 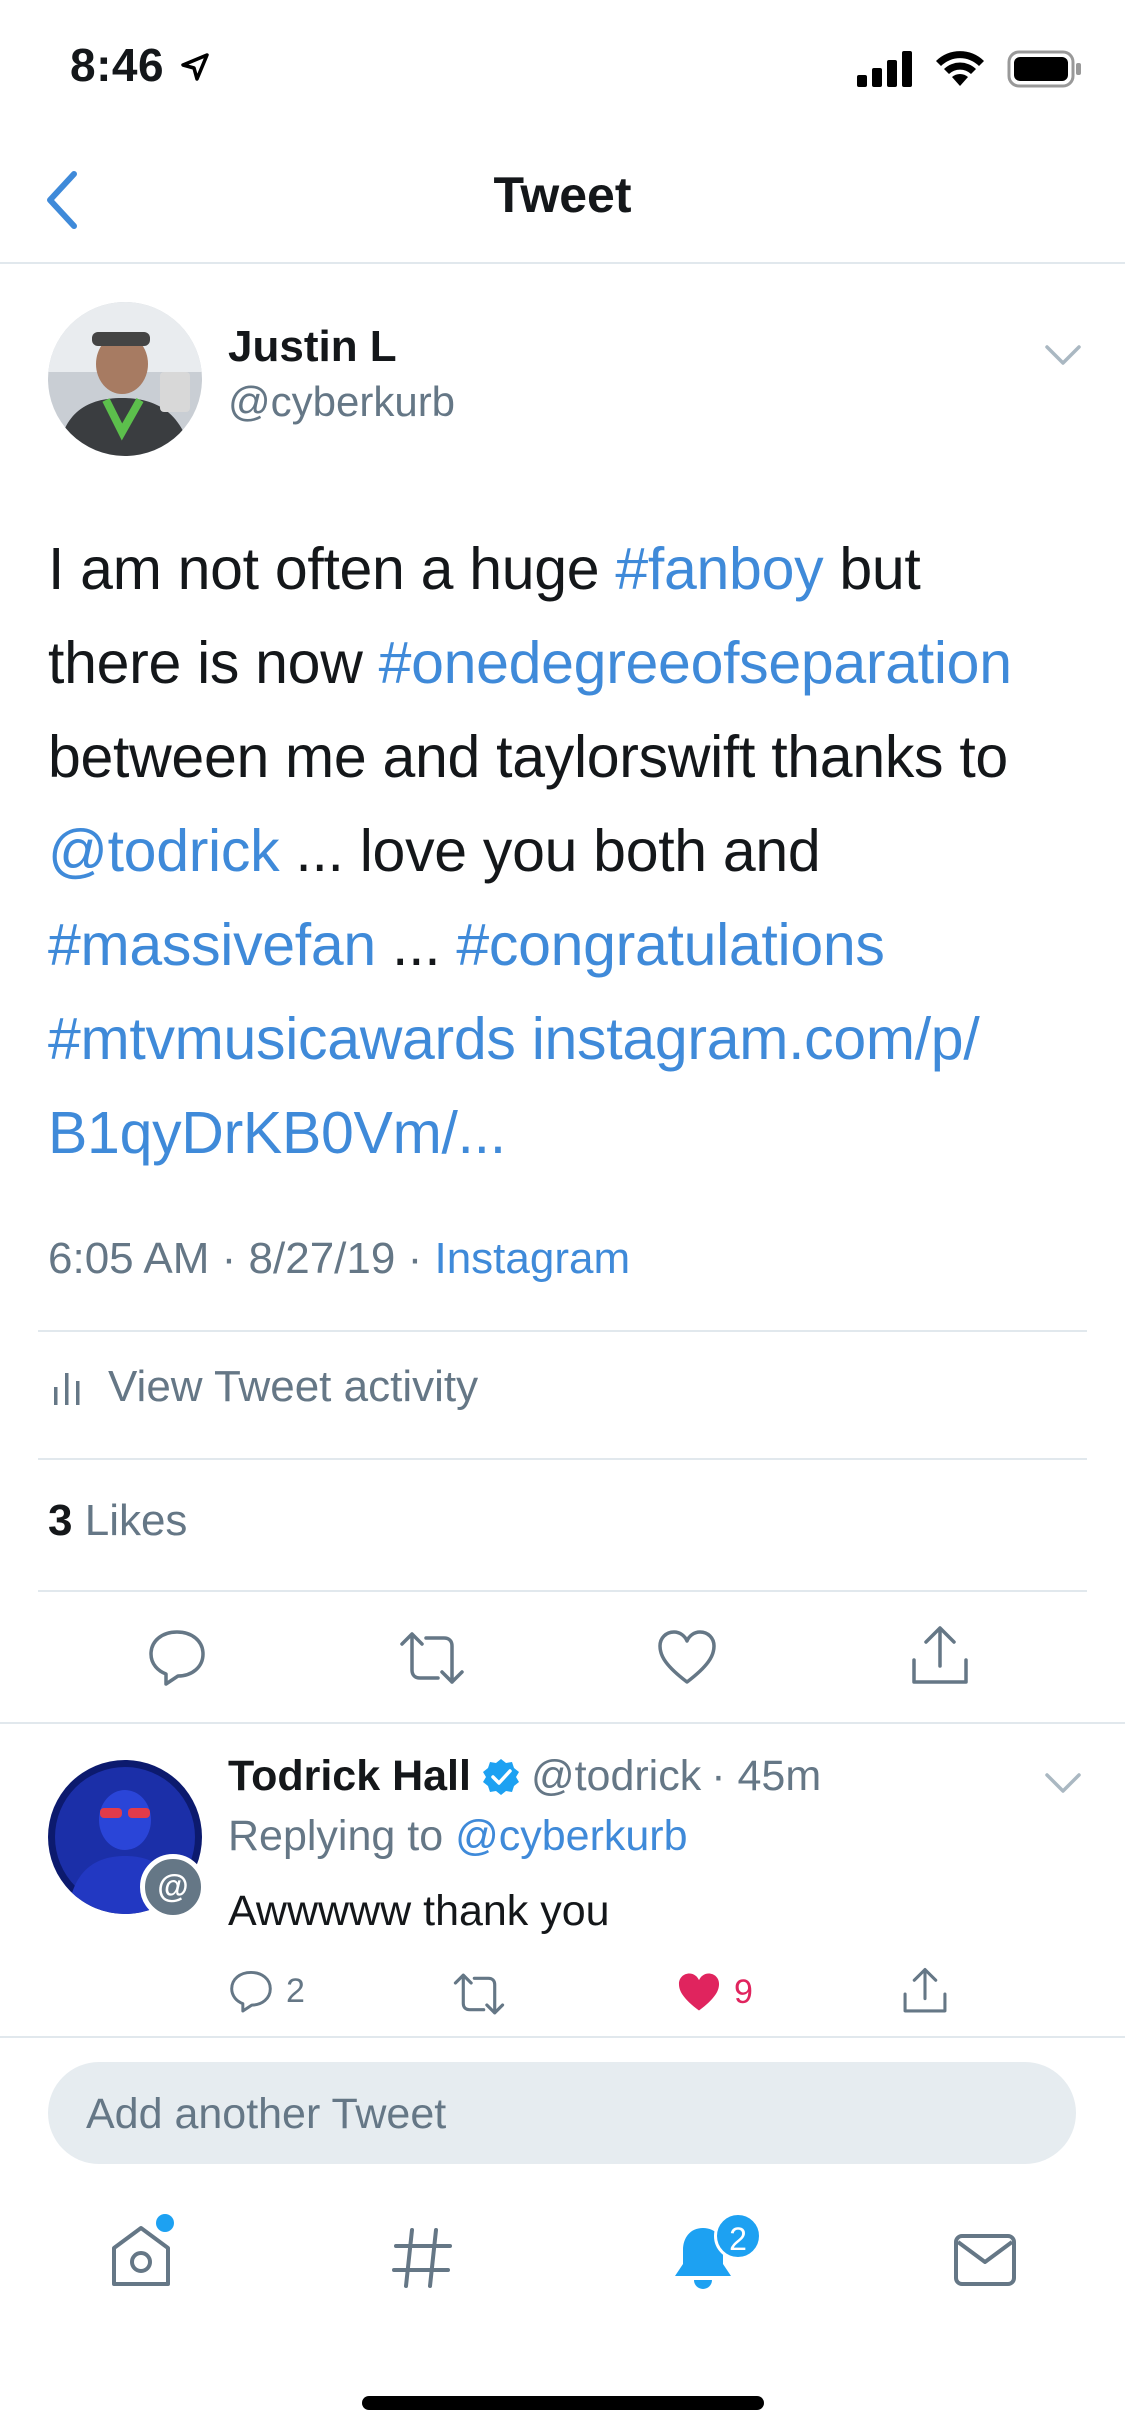 I want to click on text-span: ... love you both and, so click(x=550, y=851).